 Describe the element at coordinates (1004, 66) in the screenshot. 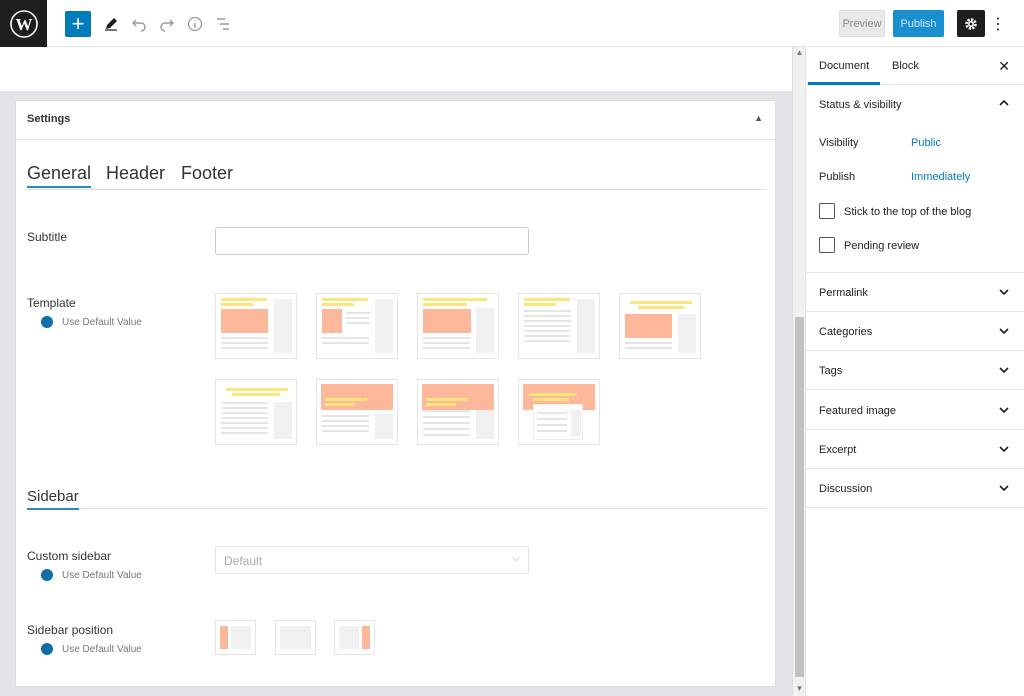

I see `close-icon: ✕` at that location.